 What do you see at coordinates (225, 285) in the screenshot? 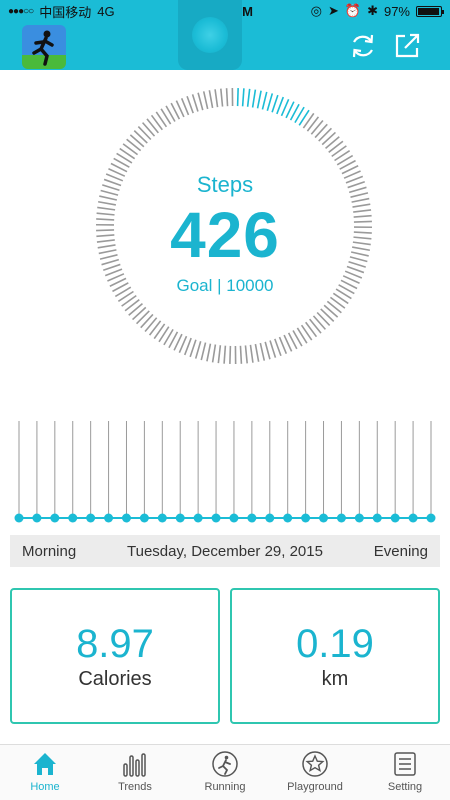
I see `steps-goal: Goal | 10000` at bounding box center [225, 285].